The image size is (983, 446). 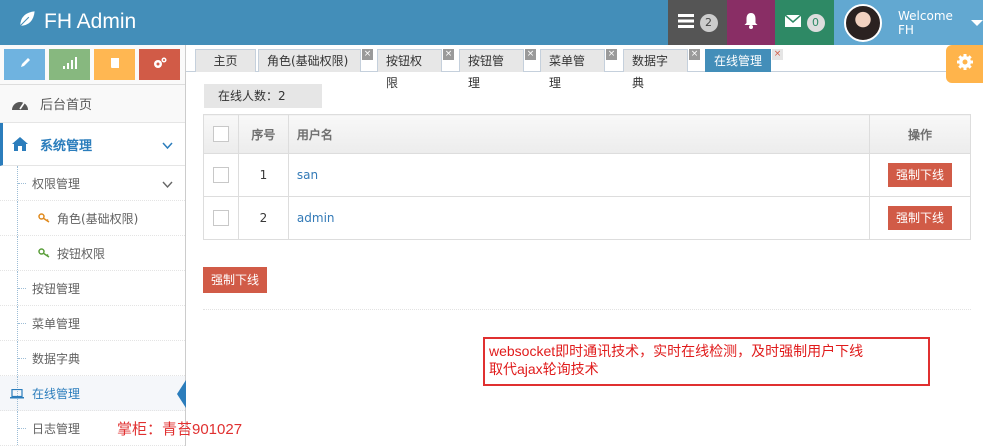 I want to click on leaf-icon, so click(x=27, y=22).